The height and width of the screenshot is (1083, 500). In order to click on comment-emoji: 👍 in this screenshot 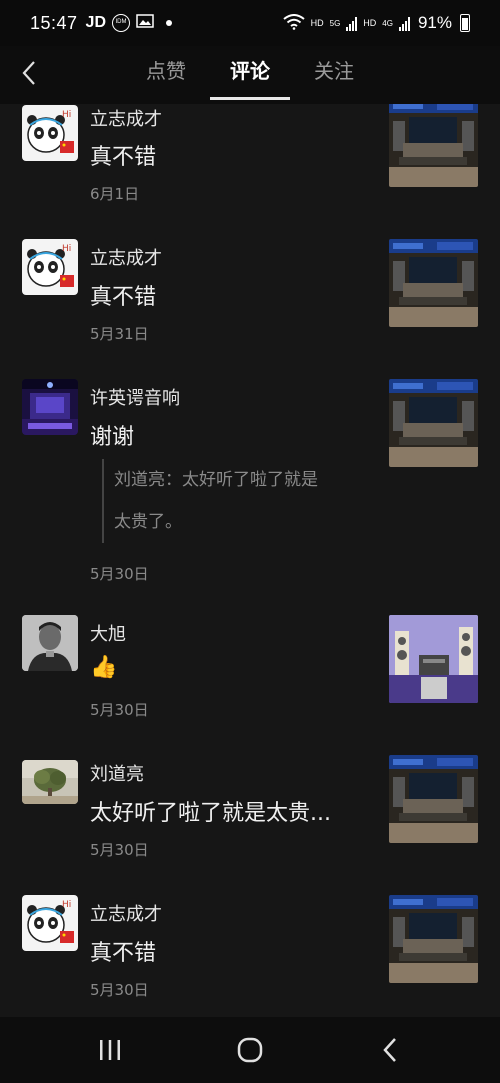, I will do `click(104, 667)`.